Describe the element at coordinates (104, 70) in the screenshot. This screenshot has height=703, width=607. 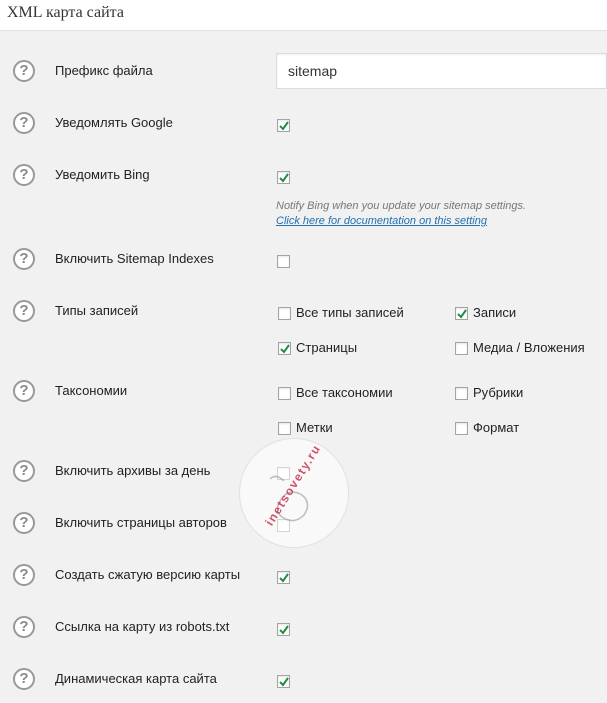
I see `file-prefix-label: Префикс файла` at that location.